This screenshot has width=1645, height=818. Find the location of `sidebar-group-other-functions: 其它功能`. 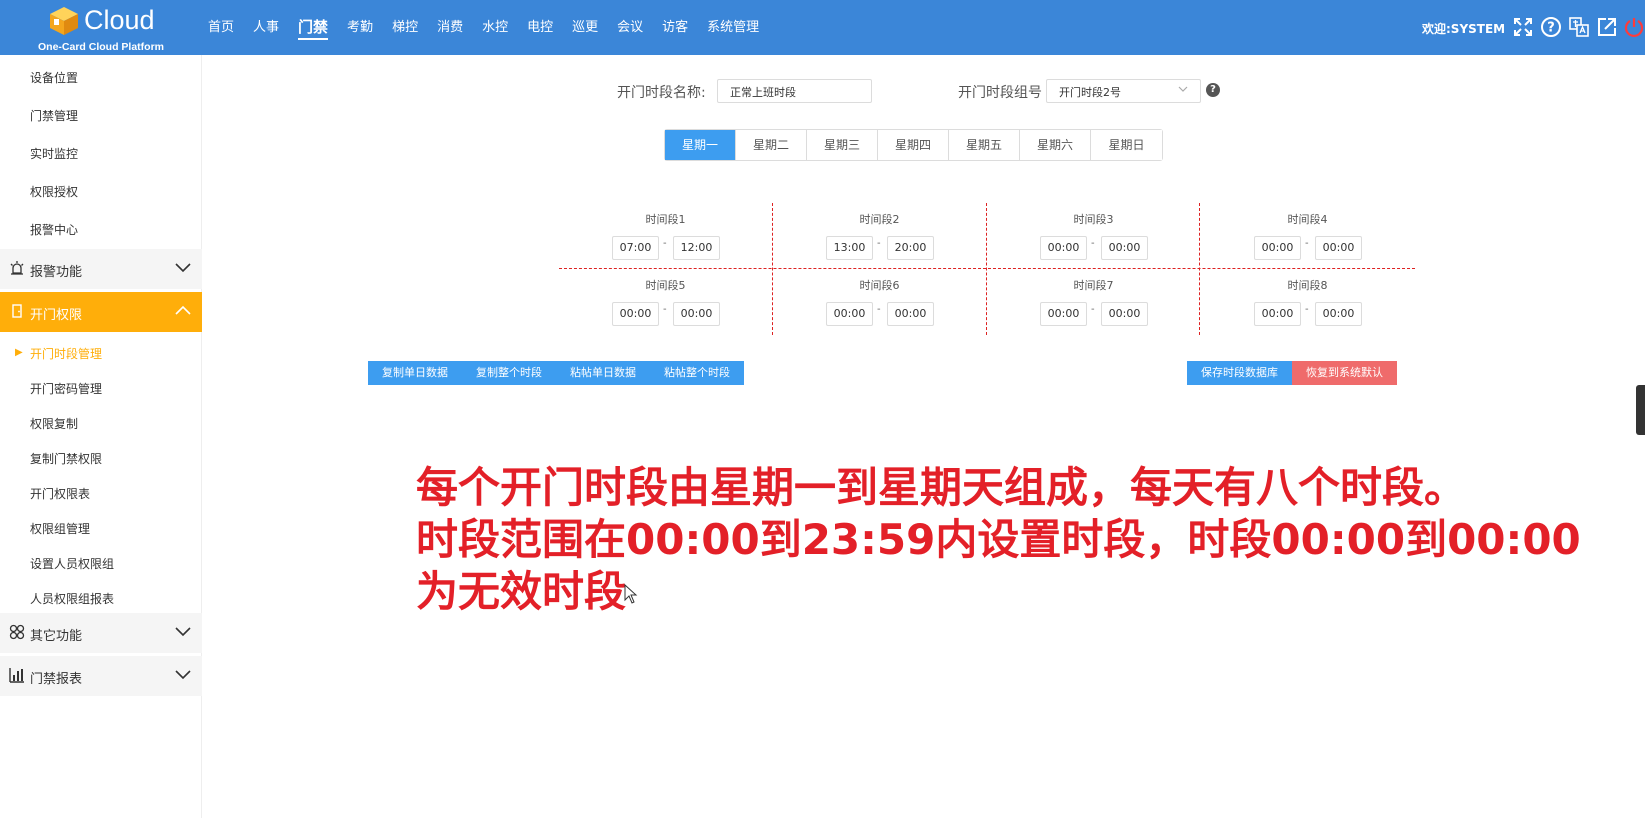

sidebar-group-other-functions: 其它功能 is located at coordinates (101, 633).